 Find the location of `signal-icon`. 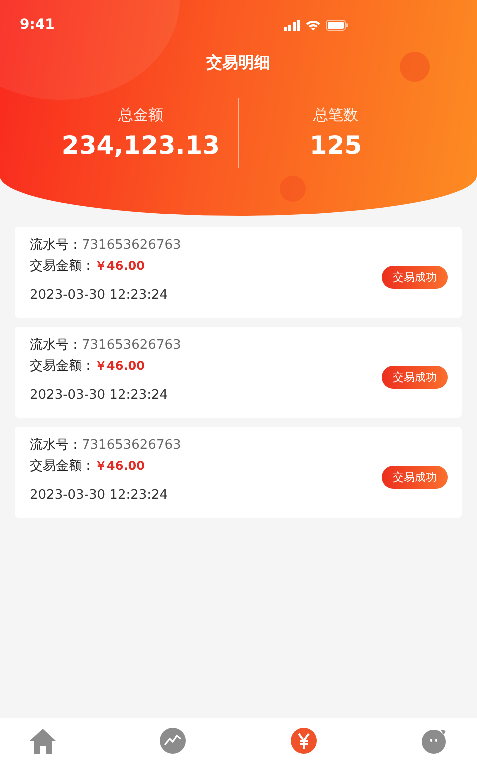

signal-icon is located at coordinates (292, 25).